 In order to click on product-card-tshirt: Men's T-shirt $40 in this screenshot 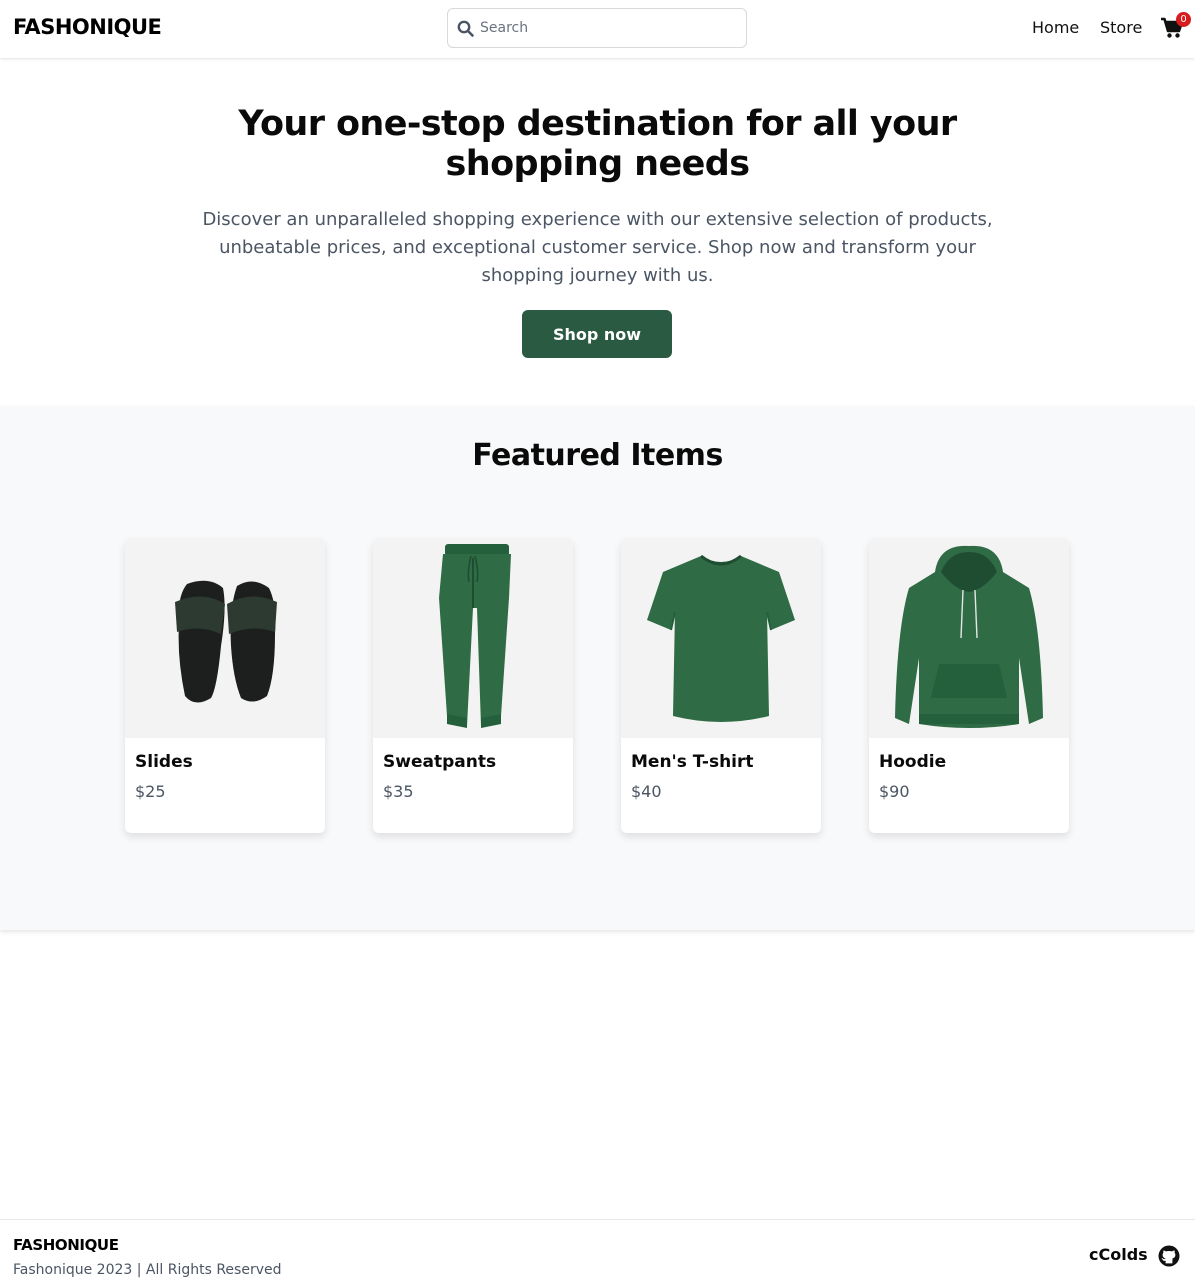, I will do `click(721, 685)`.